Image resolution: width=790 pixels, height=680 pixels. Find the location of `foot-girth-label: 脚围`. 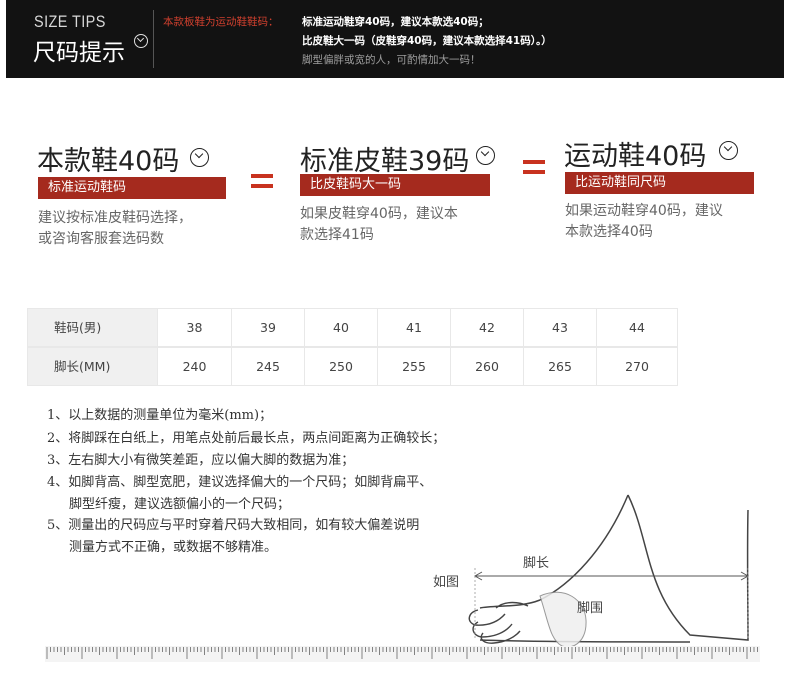

foot-girth-label: 脚围 is located at coordinates (590, 608).